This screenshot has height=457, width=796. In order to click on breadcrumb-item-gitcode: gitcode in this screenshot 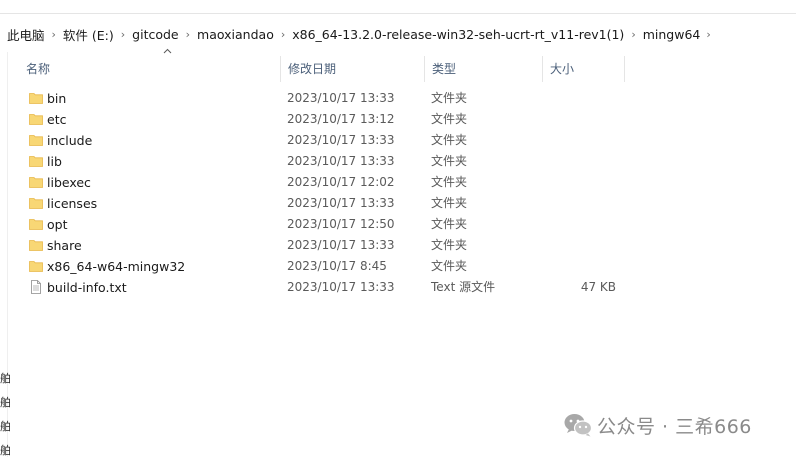, I will do `click(155, 34)`.